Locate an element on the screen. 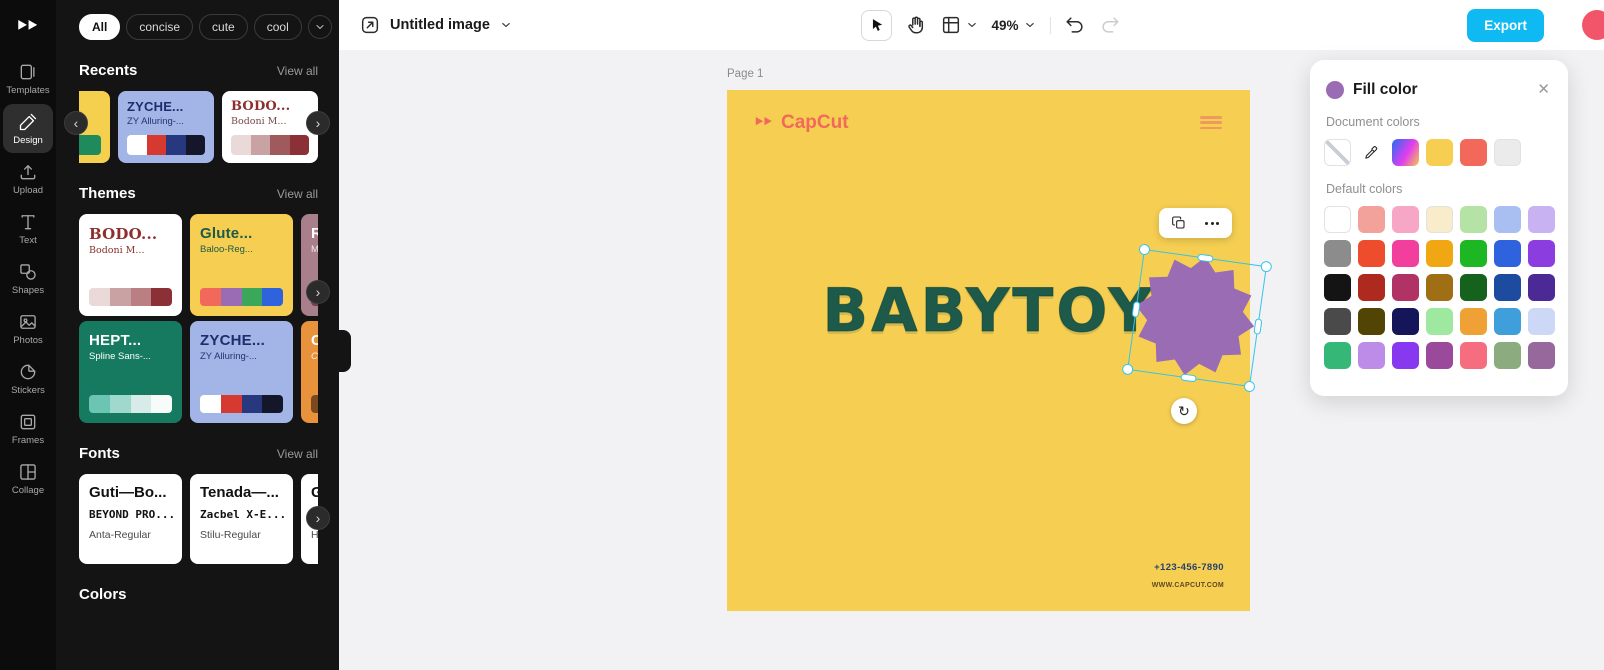 This screenshot has height=670, width=1604. font-card: Tenada—... Zacbel X-E... Stilu-Regular is located at coordinates (241, 519).